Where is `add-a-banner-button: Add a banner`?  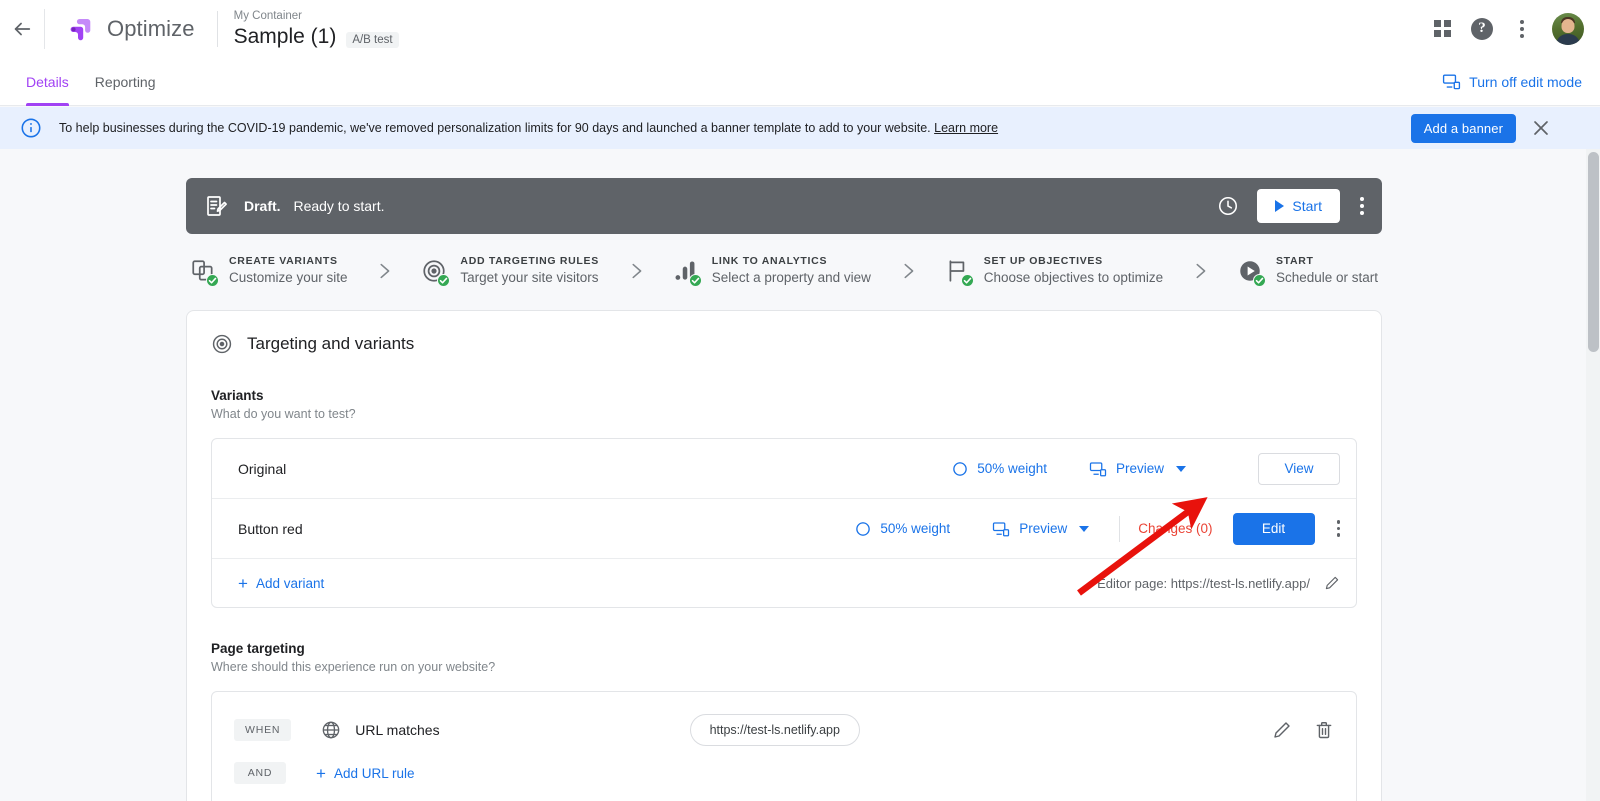
add-a-banner-button: Add a banner is located at coordinates (1463, 128).